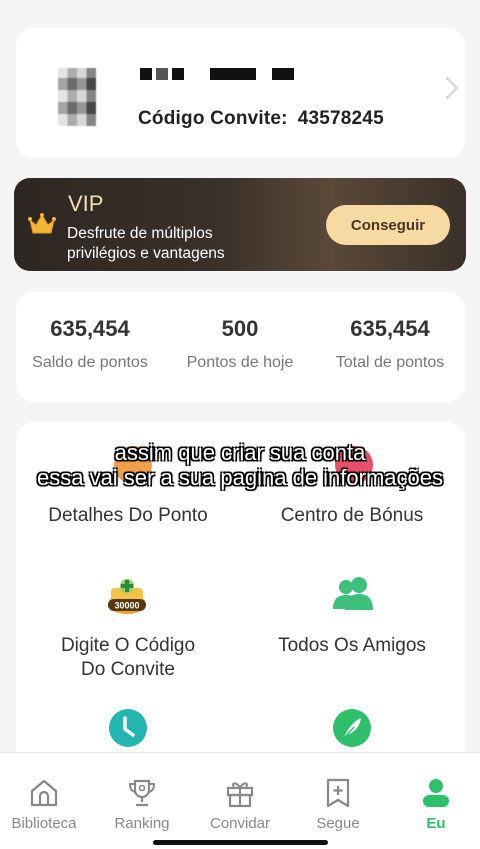 This screenshot has width=480, height=849. I want to click on vip-desc-line1: Desfrute de múltiplos, so click(140, 233).